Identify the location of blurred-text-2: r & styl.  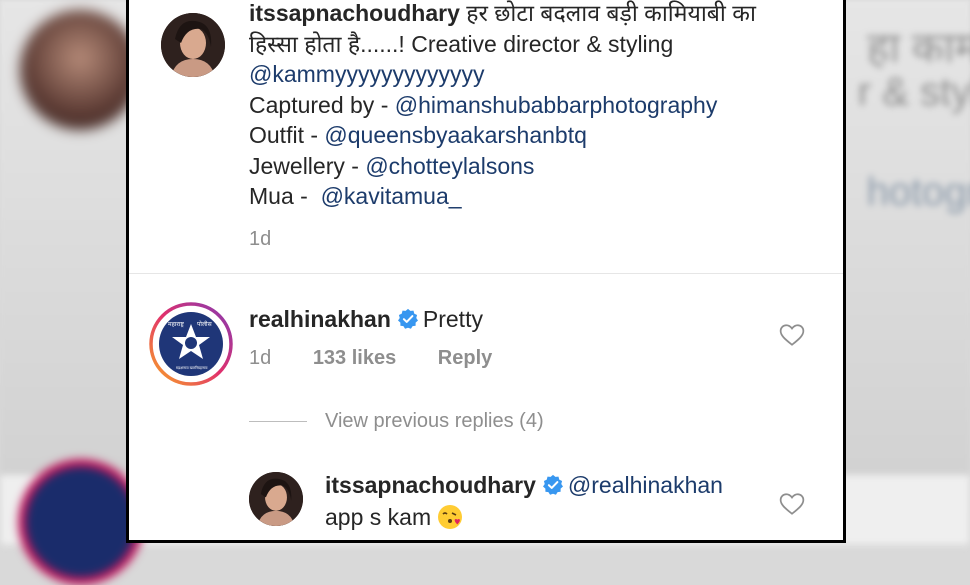
(913, 92).